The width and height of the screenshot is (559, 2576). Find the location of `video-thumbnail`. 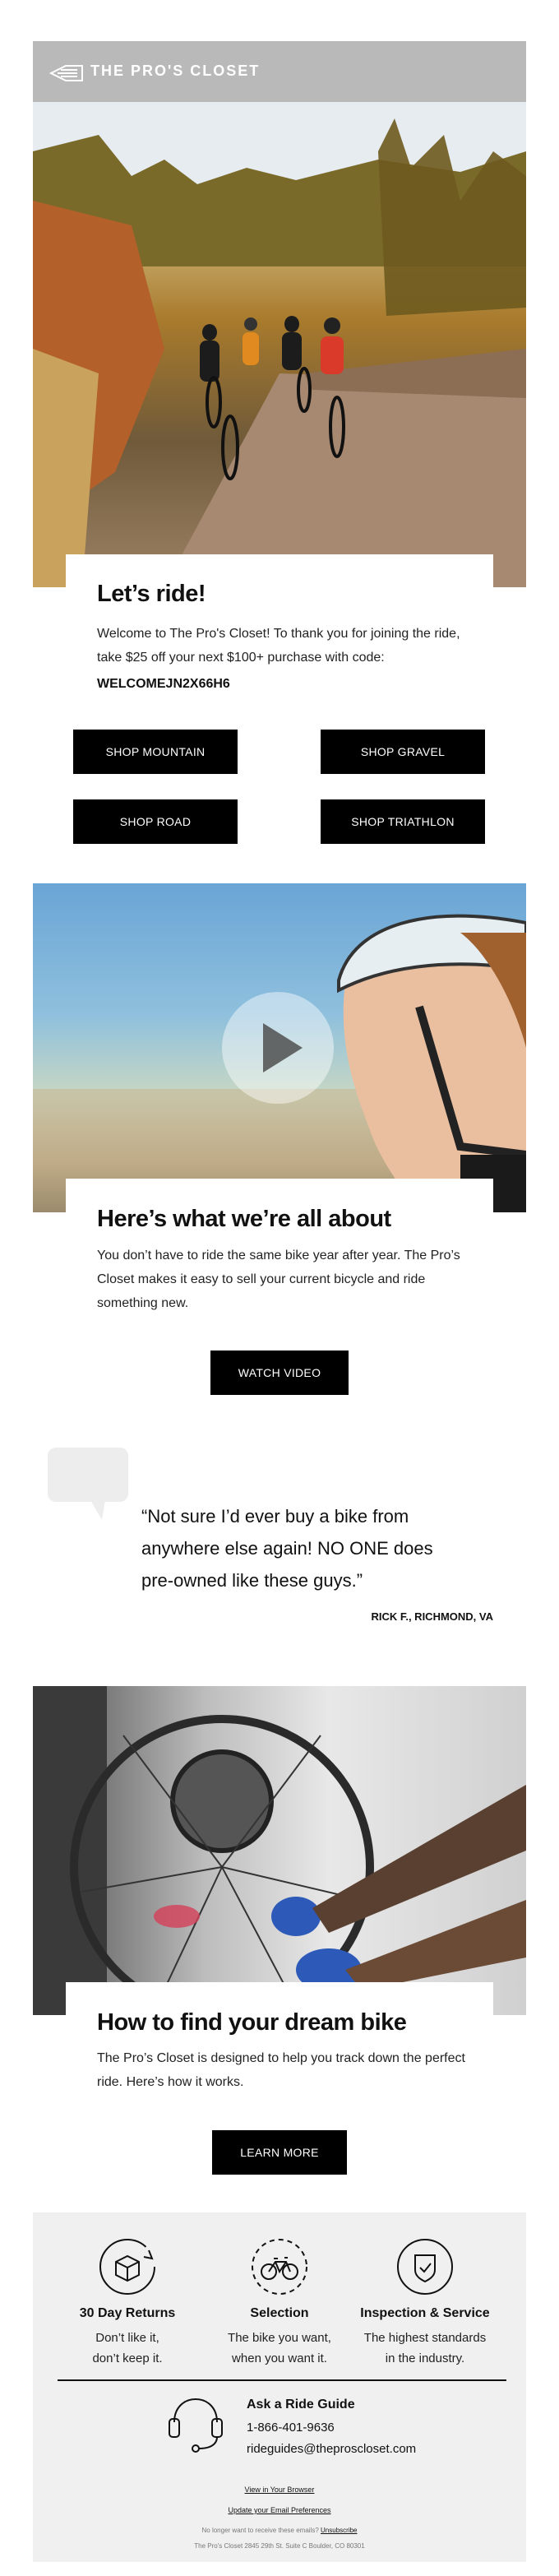

video-thumbnail is located at coordinates (279, 1048).